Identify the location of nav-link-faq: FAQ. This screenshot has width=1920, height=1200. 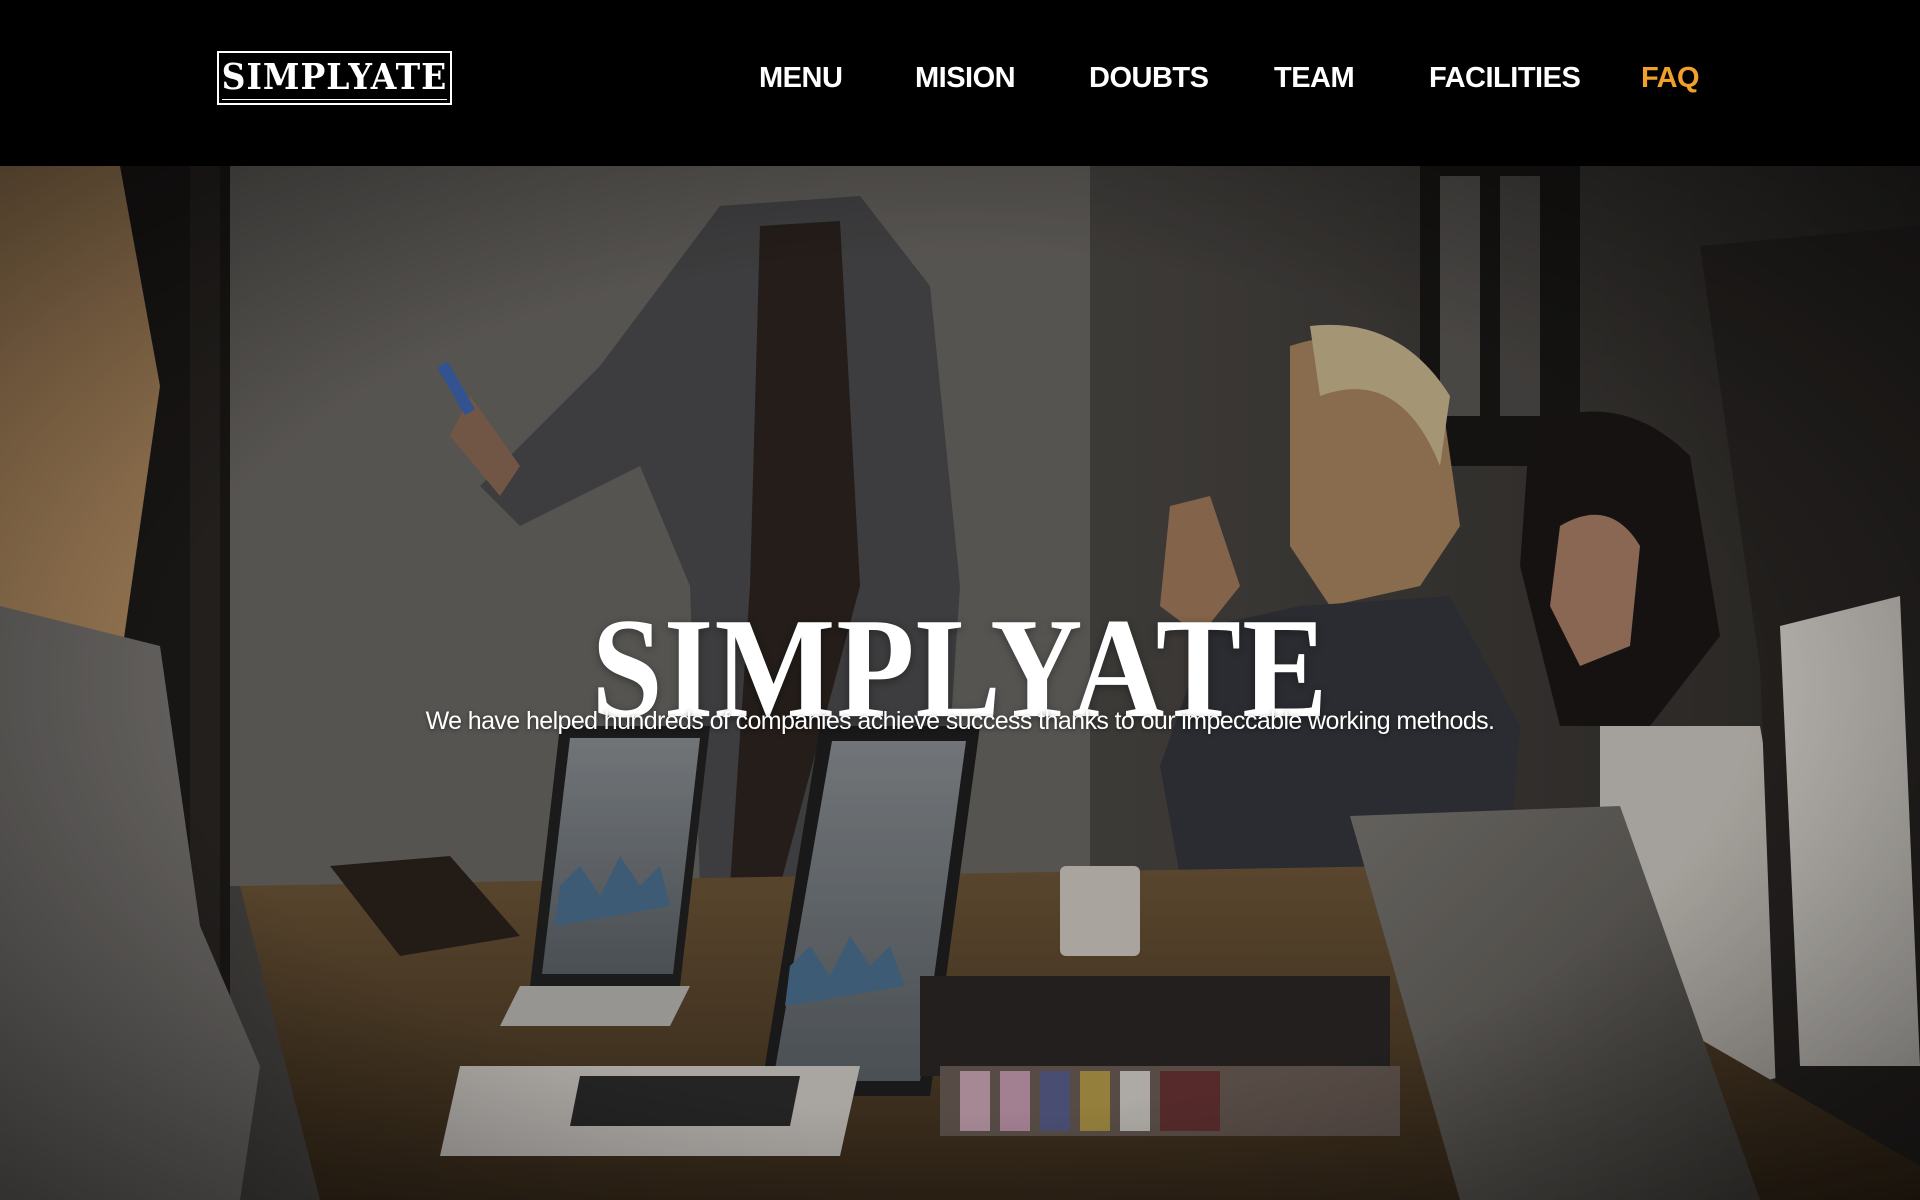
(1670, 78).